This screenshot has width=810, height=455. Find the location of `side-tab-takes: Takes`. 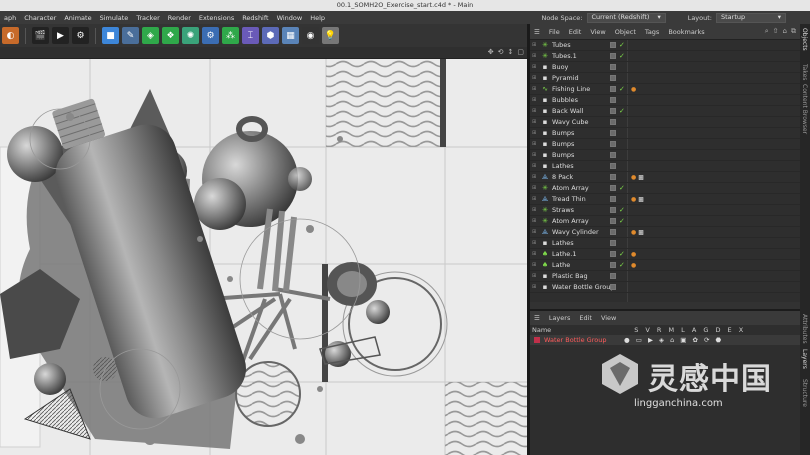

side-tab-takes: Takes is located at coordinates (804, 72).